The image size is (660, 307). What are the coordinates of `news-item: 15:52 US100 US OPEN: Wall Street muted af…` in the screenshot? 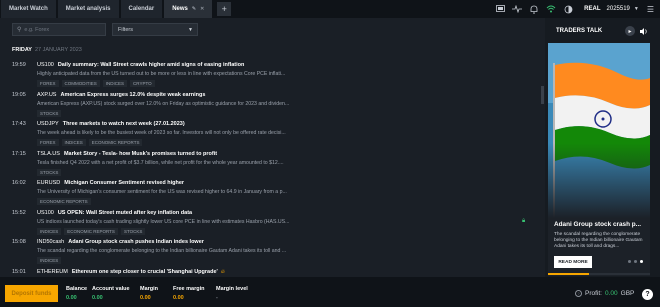 It's located at (272, 224).